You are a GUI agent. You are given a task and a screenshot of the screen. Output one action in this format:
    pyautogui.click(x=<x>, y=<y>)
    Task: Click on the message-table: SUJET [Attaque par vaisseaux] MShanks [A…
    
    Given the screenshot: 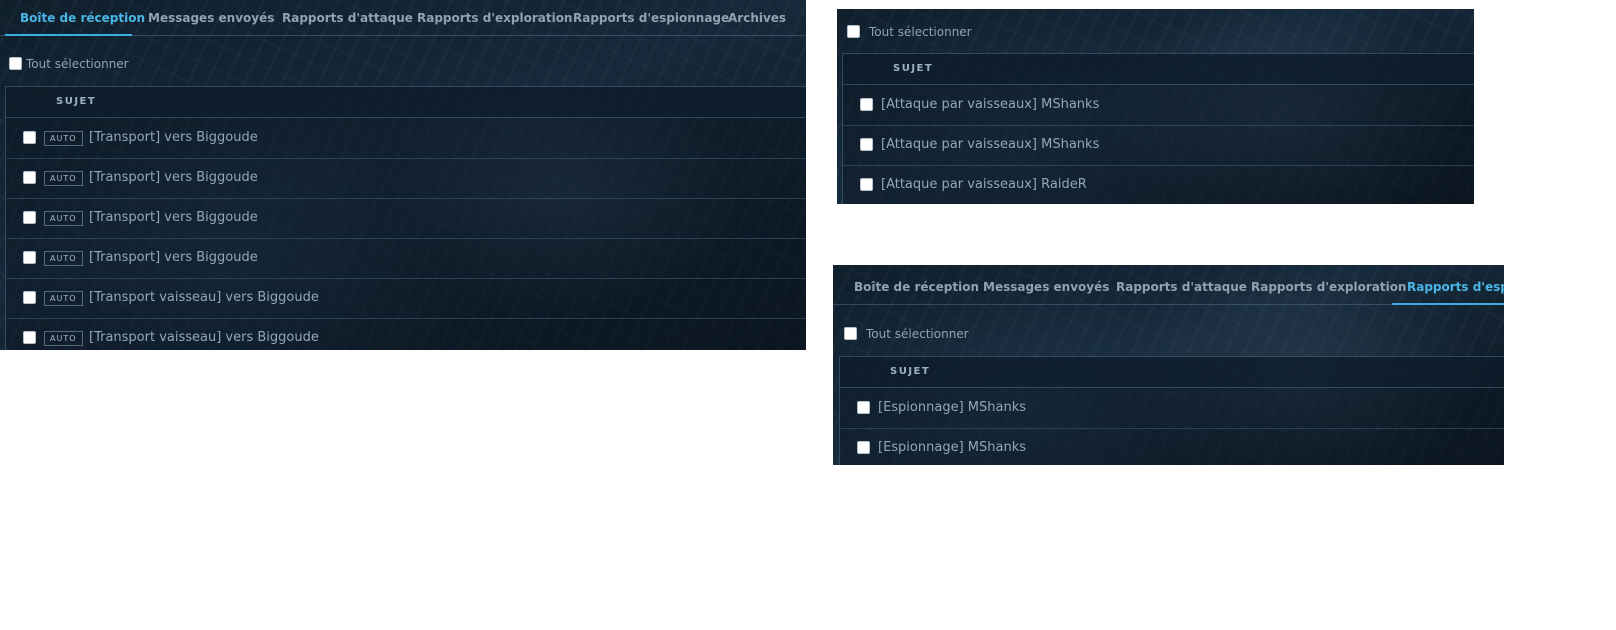 What is the action you would take?
    pyautogui.click(x=1158, y=128)
    